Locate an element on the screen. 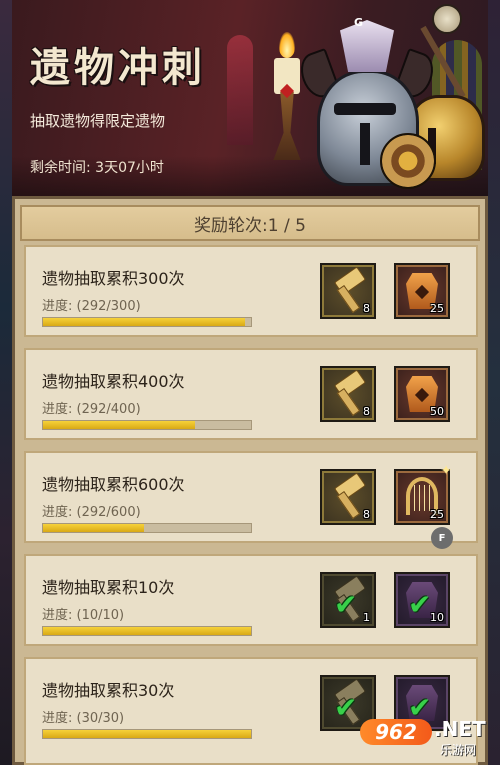  watermark-logo: 962 is located at coordinates (396, 732).